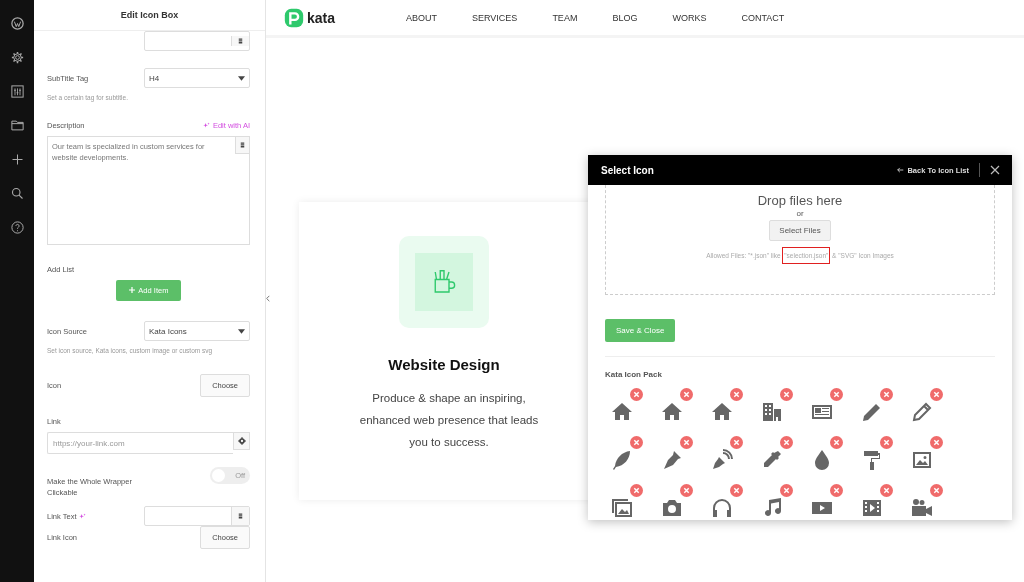  I want to click on pen-nib-icon, so click(722, 460).